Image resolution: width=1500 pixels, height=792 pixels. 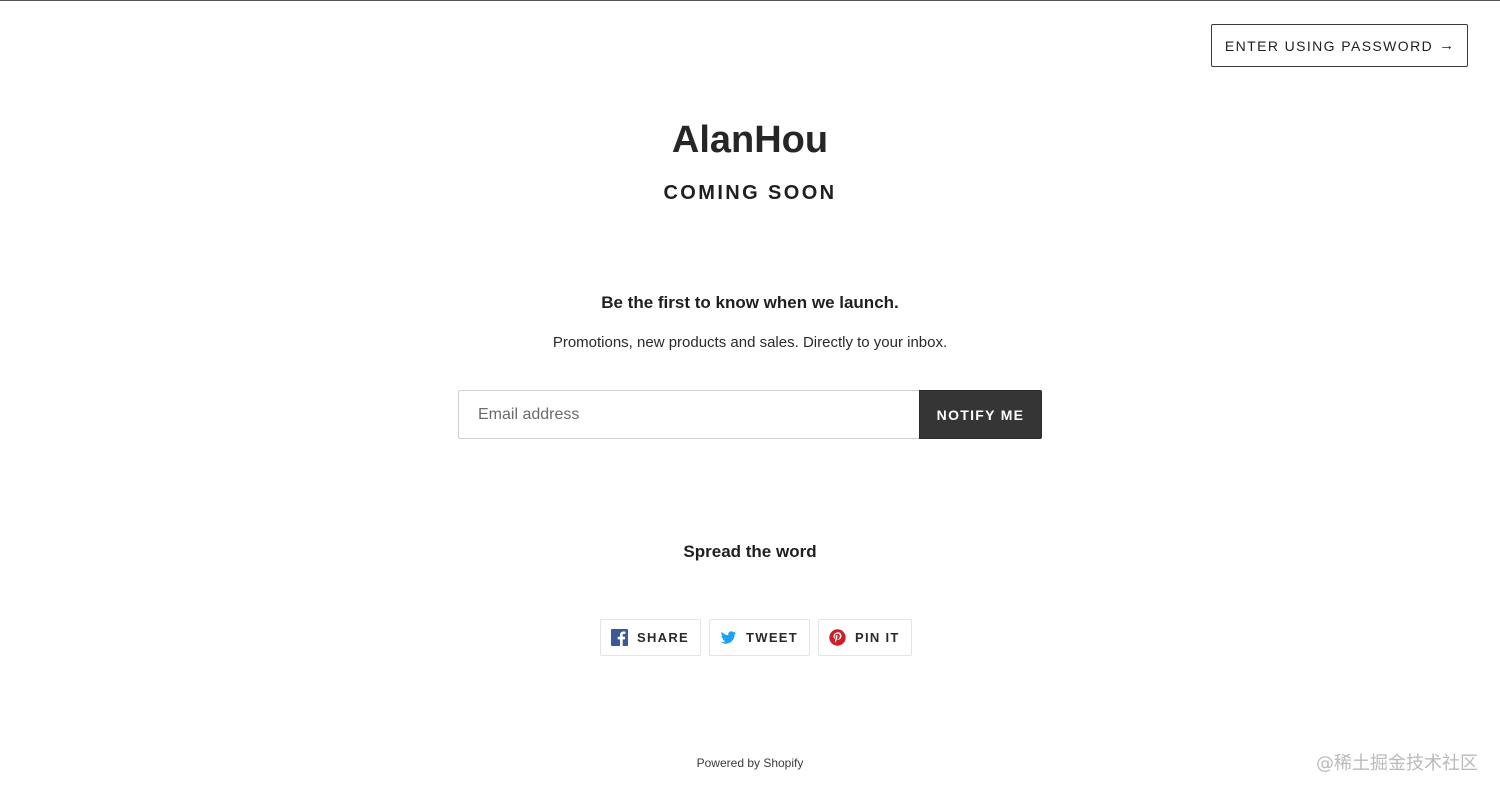 What do you see at coordinates (1447, 45) in the screenshot?
I see `arrow-right-icon: →` at bounding box center [1447, 45].